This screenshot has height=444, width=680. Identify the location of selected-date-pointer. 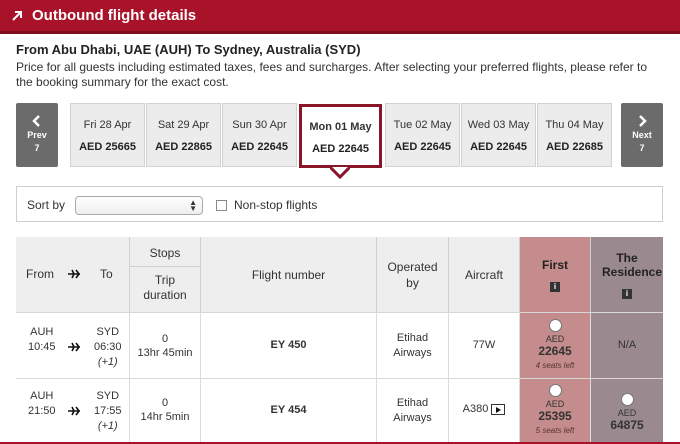
(340, 173).